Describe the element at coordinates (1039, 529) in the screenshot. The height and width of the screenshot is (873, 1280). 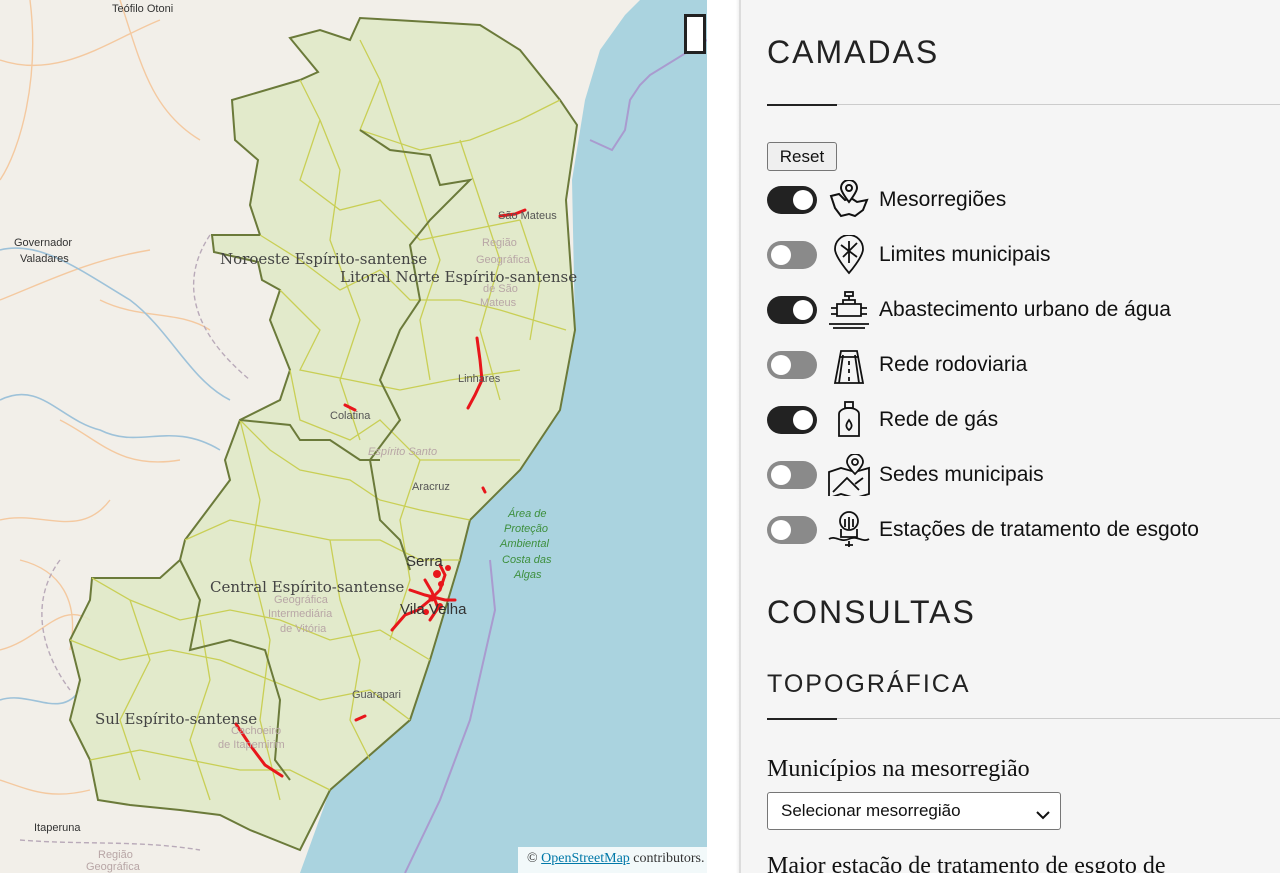
I see `layer-label-estacoes-esgoto: Estações de tratamento de esgoto` at that location.